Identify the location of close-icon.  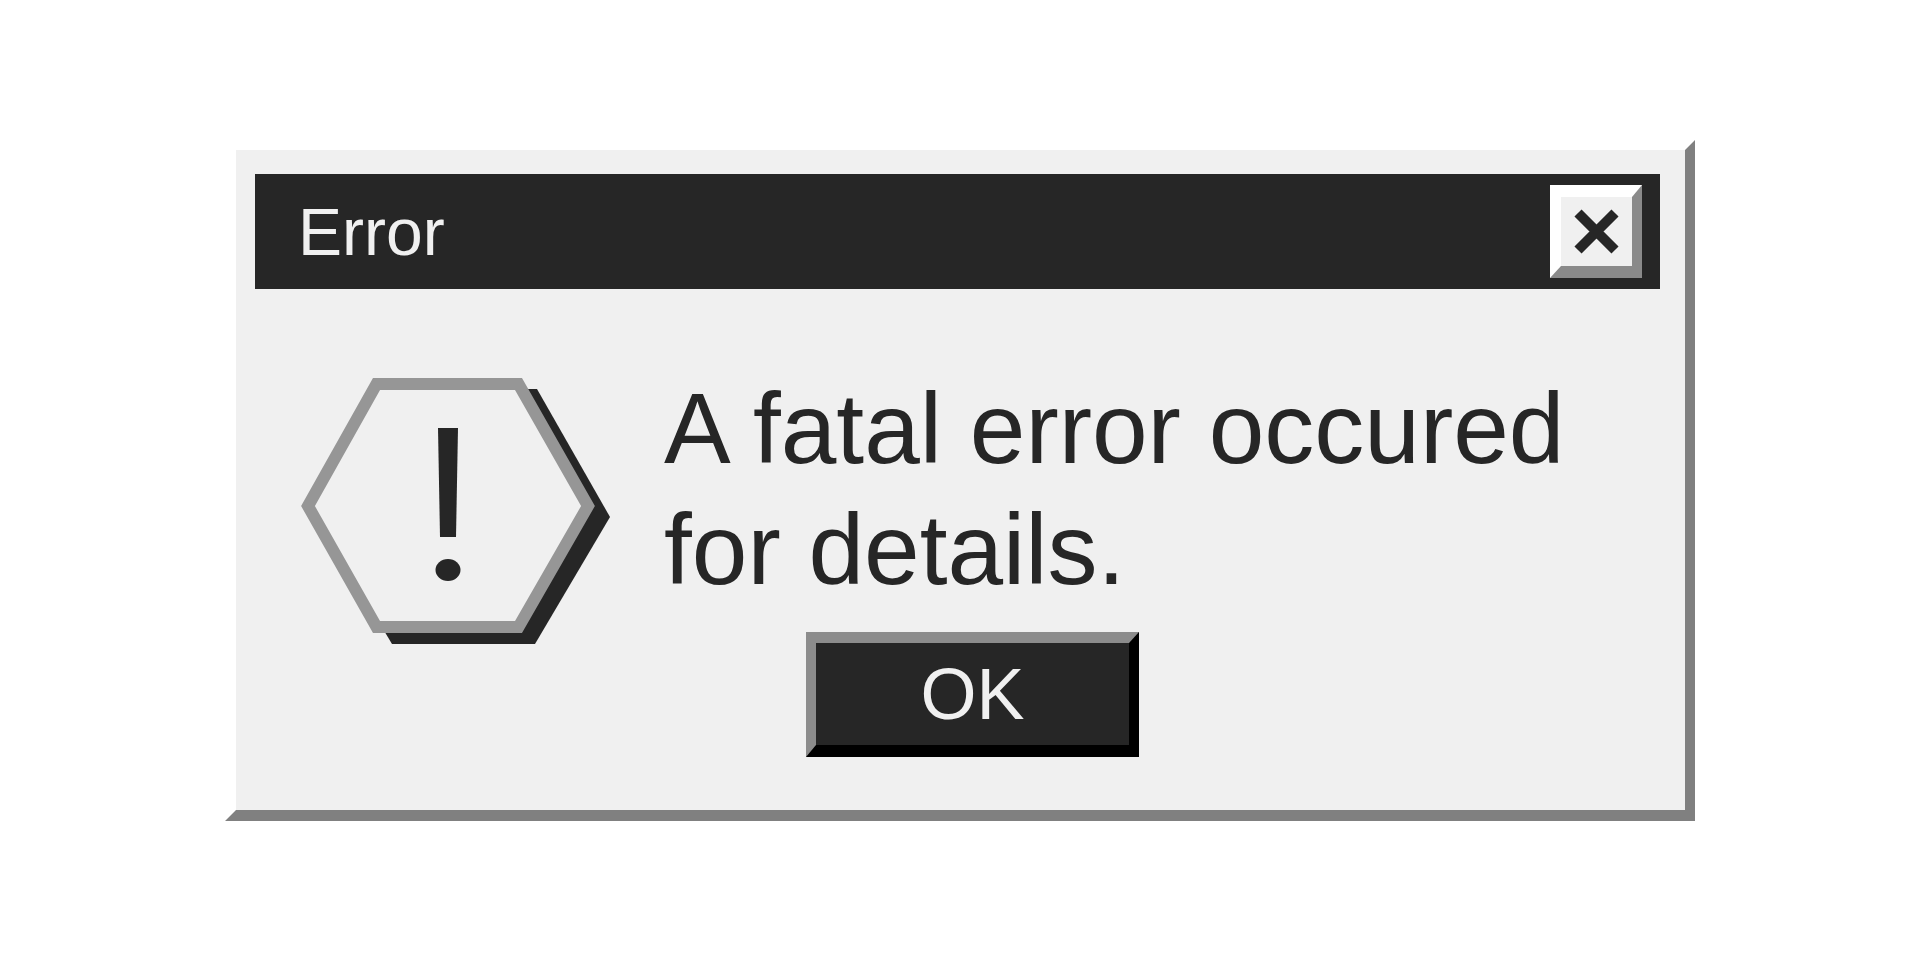
(1596, 231).